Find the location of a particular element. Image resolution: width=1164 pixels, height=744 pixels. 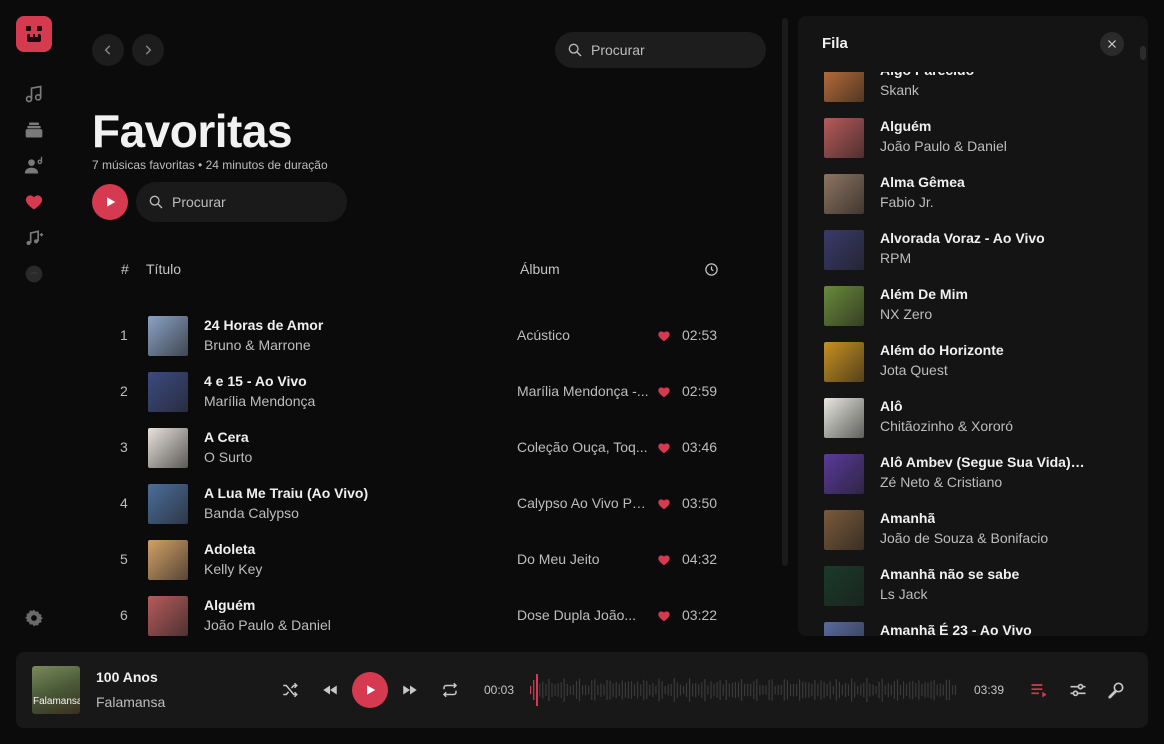

track-title: A Cera is located at coordinates (226, 437).